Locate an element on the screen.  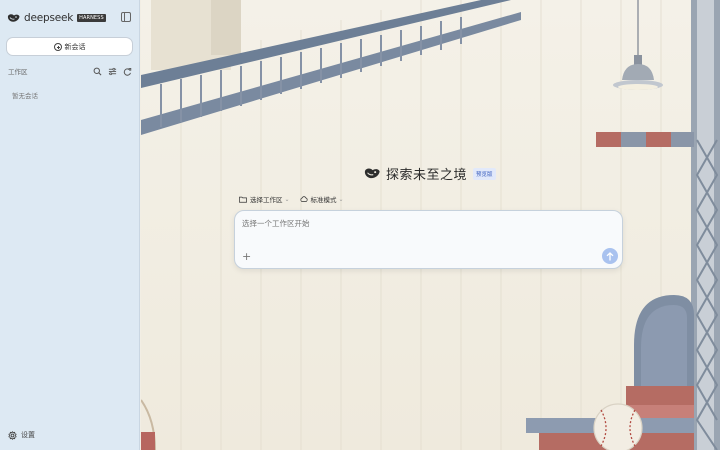
mode-select: 标准模式 ⌄ is located at coordinates (321, 199).